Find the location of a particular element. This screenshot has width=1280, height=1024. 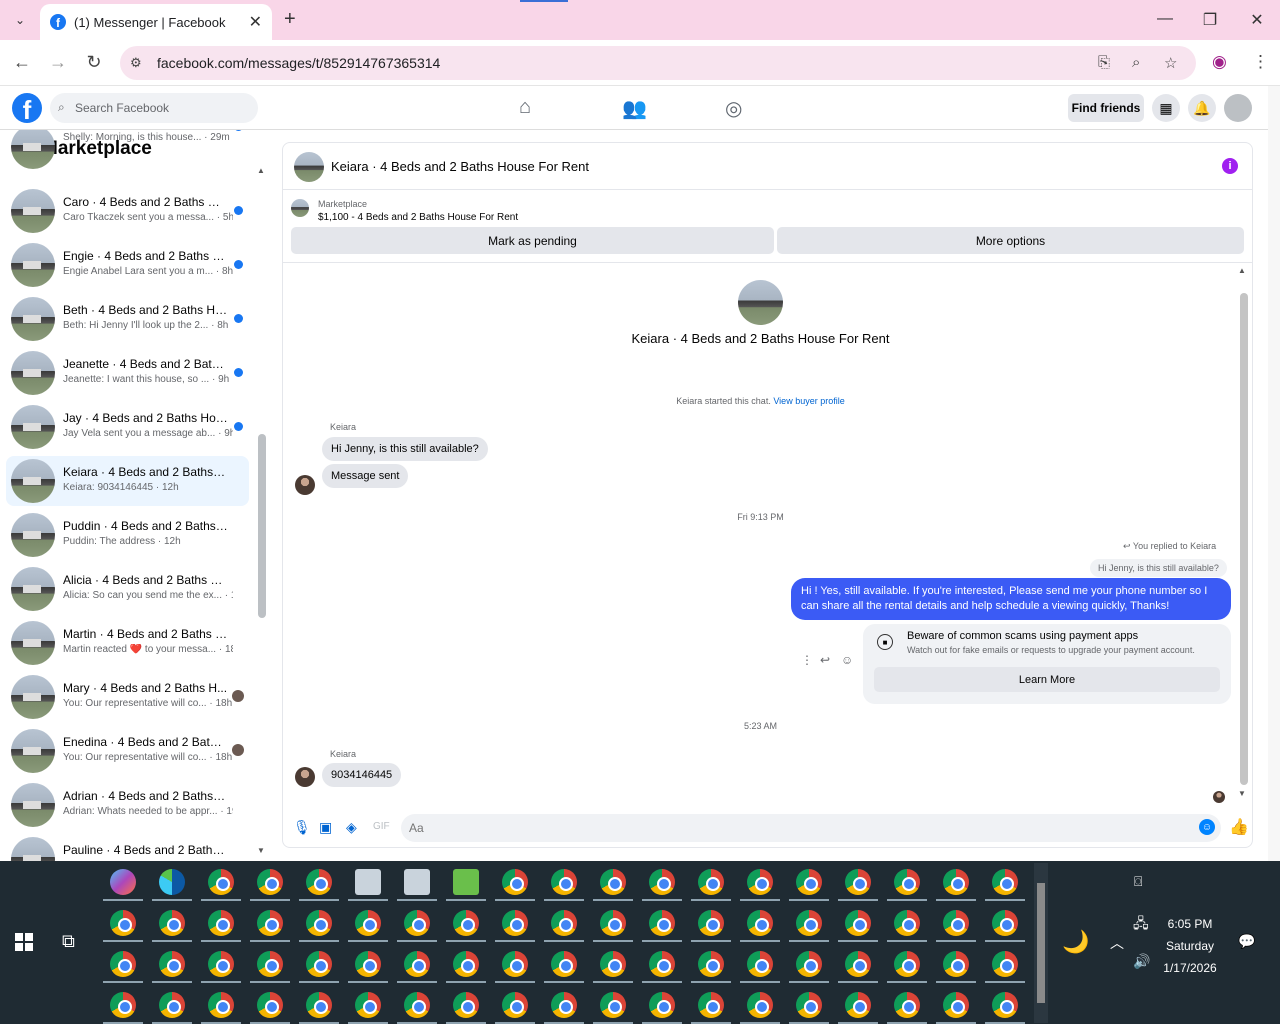

taskbar-scrollbar is located at coordinates (1041, 943).